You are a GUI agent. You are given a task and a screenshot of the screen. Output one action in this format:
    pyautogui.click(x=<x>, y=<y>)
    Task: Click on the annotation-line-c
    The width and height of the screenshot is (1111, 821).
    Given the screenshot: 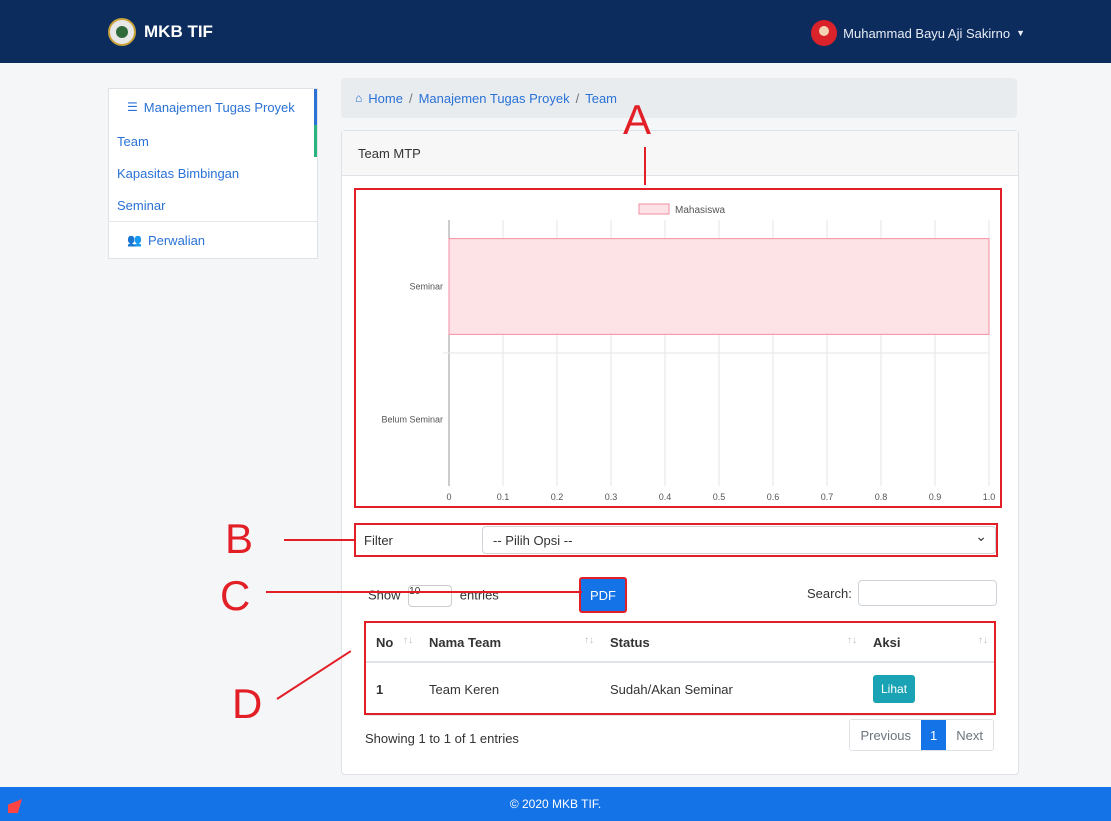 What is the action you would take?
    pyautogui.click(x=424, y=592)
    